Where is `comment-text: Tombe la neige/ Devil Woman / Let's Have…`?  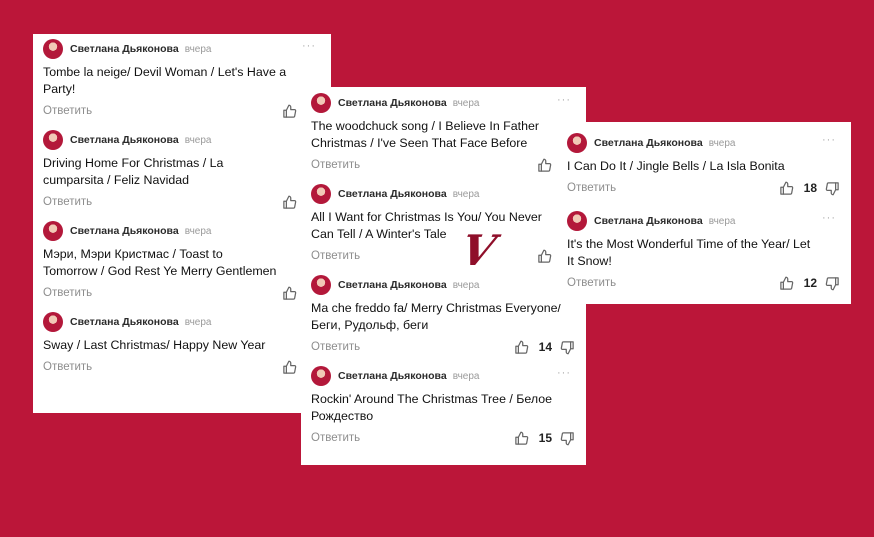
comment-text: Tombe la neige/ Devil Woman / Let's Have… is located at coordinates (181, 81).